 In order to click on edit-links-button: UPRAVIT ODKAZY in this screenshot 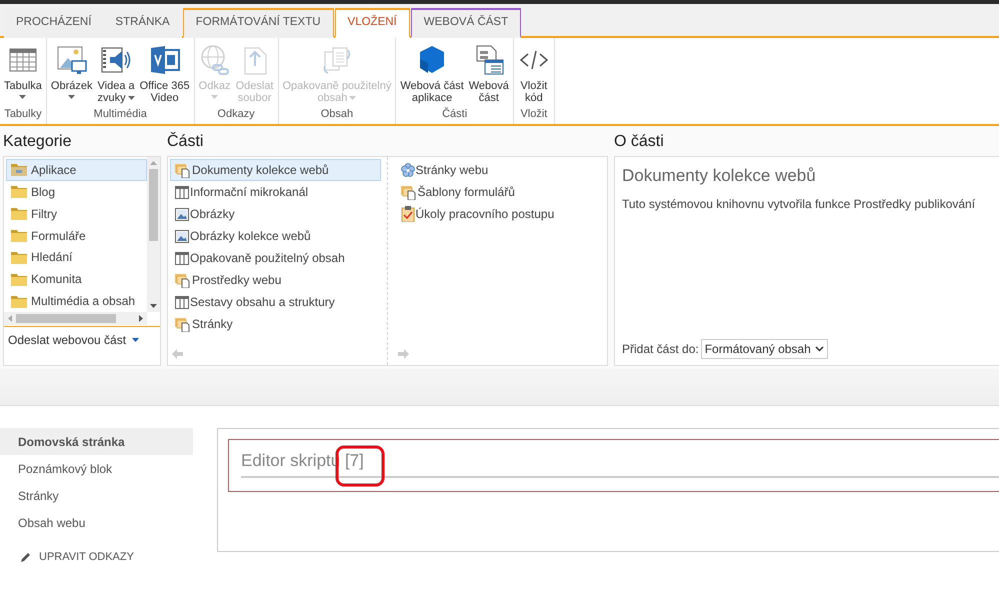, I will do `click(106, 557)`.